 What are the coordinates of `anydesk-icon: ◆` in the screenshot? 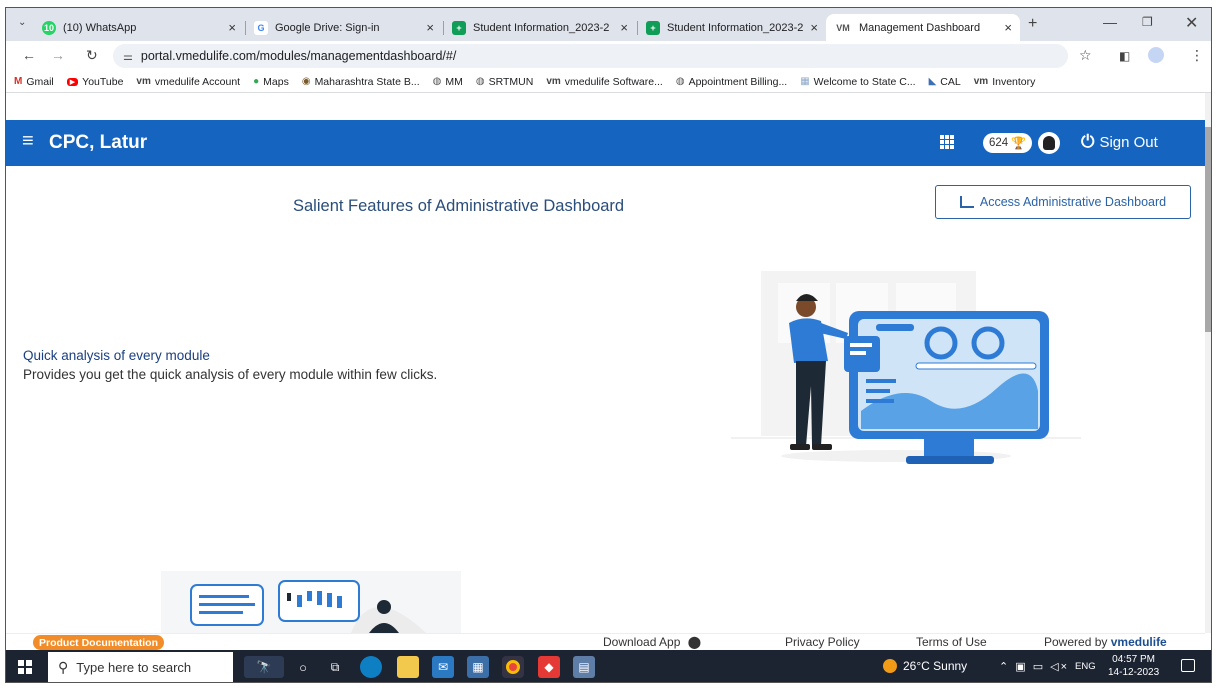 It's located at (549, 667).